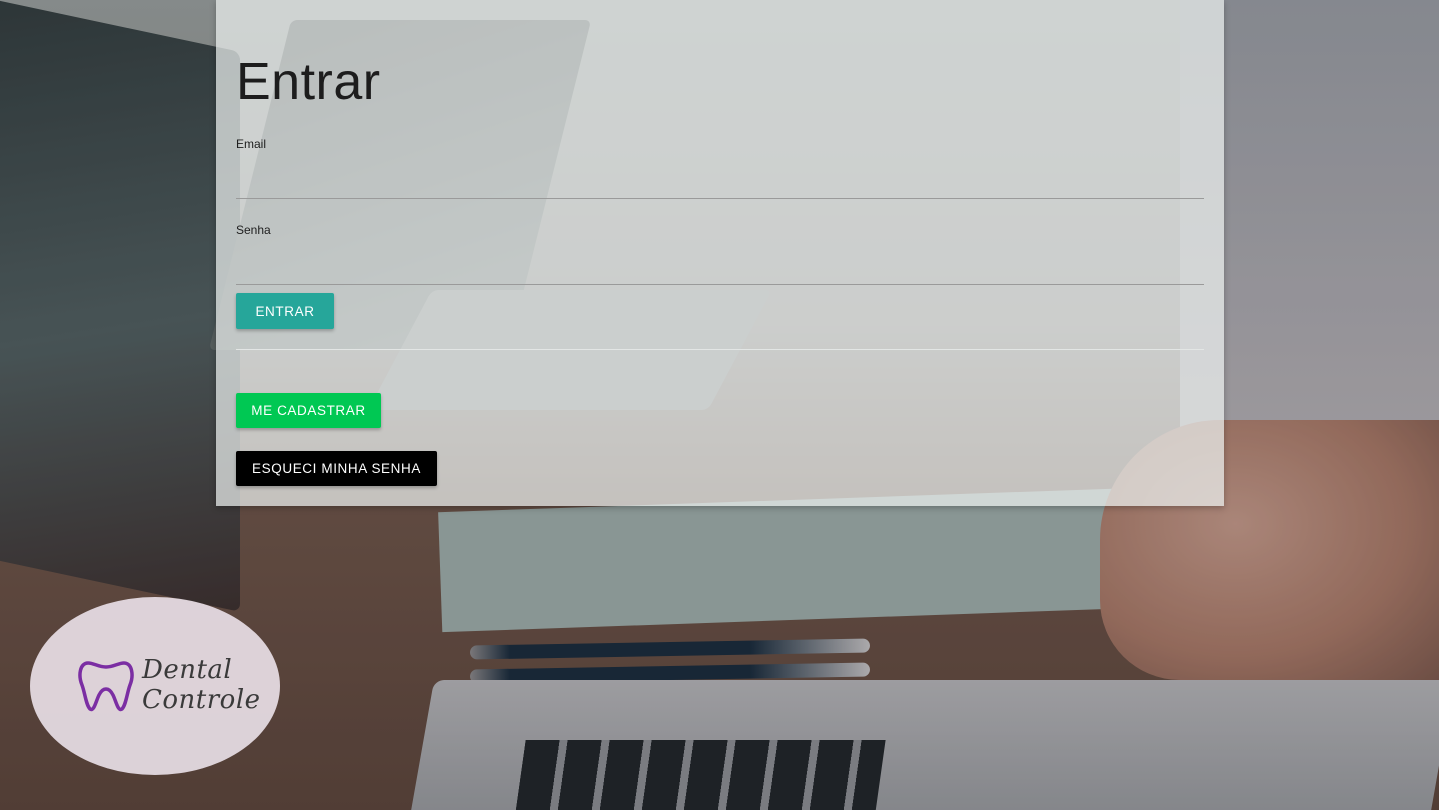 This screenshot has width=1439, height=810. Describe the element at coordinates (720, 269) in the screenshot. I see `password-field` at that location.